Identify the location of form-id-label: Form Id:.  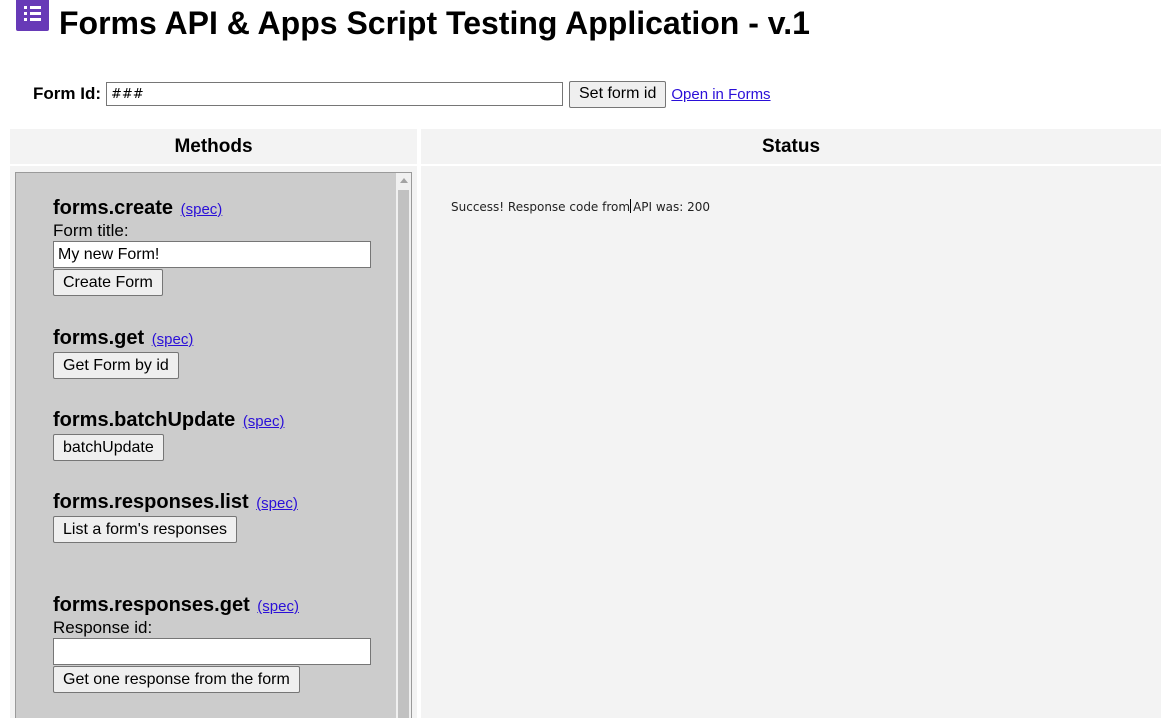
(67, 93).